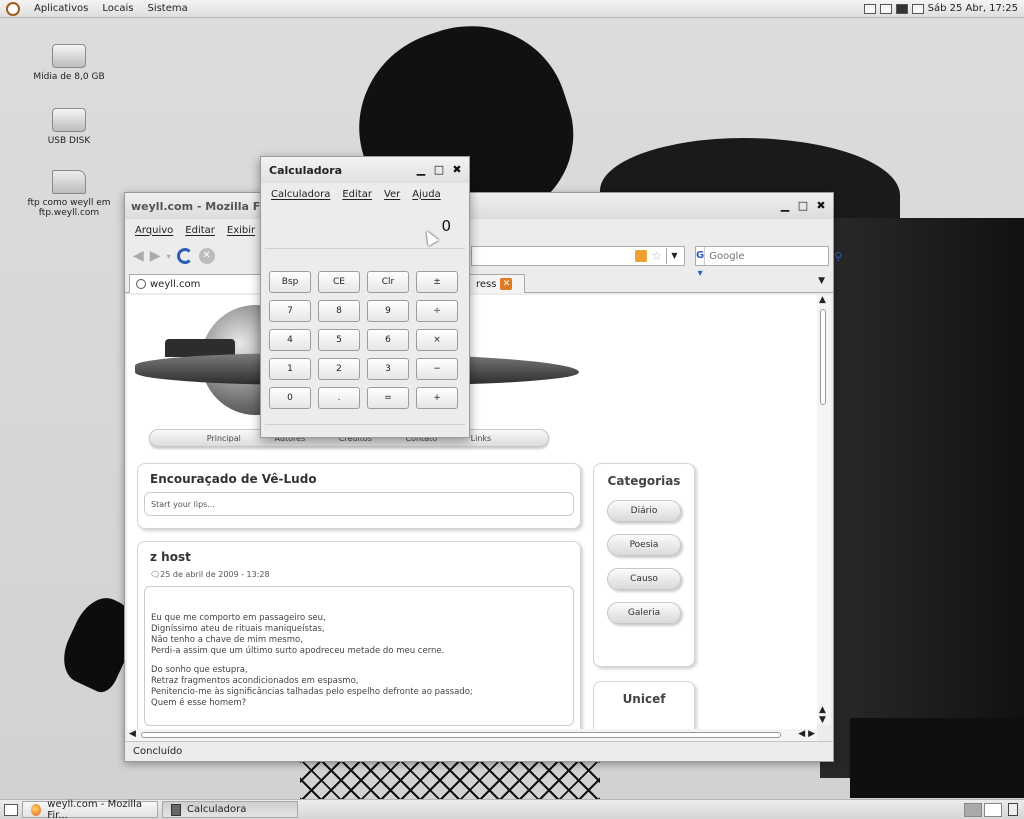  What do you see at coordinates (426, 194) in the screenshot?
I see `menu-ajuda: Ajuda` at bounding box center [426, 194].